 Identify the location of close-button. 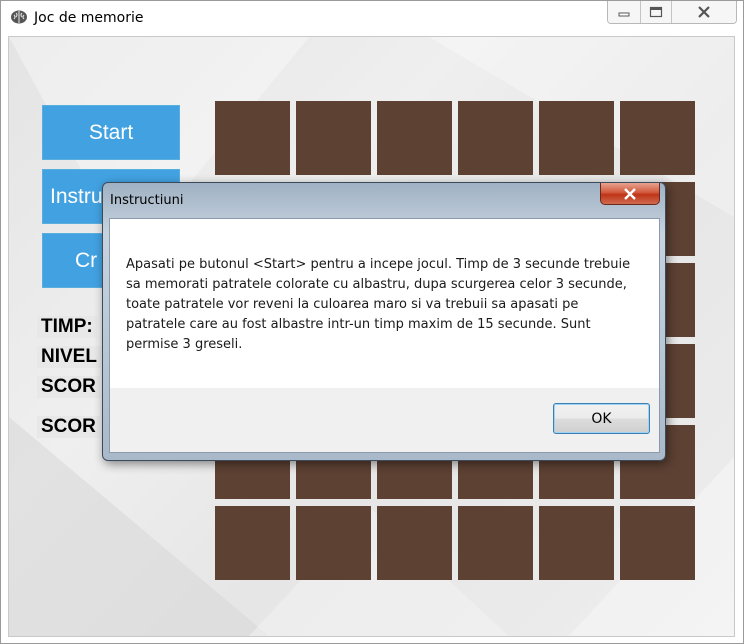
(704, 12).